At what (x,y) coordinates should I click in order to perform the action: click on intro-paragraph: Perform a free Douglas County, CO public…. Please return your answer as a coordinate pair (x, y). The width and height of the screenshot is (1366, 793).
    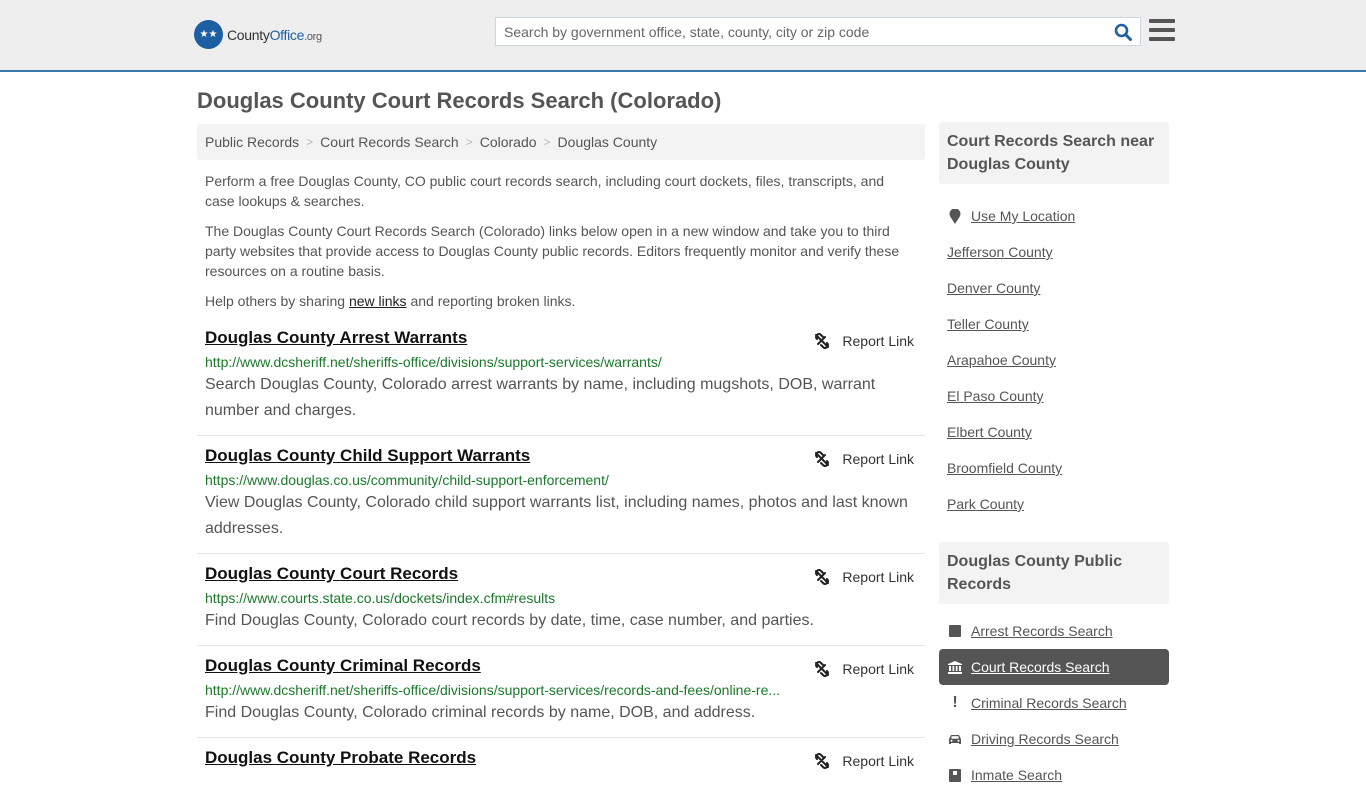
    Looking at the image, I should click on (545, 191).